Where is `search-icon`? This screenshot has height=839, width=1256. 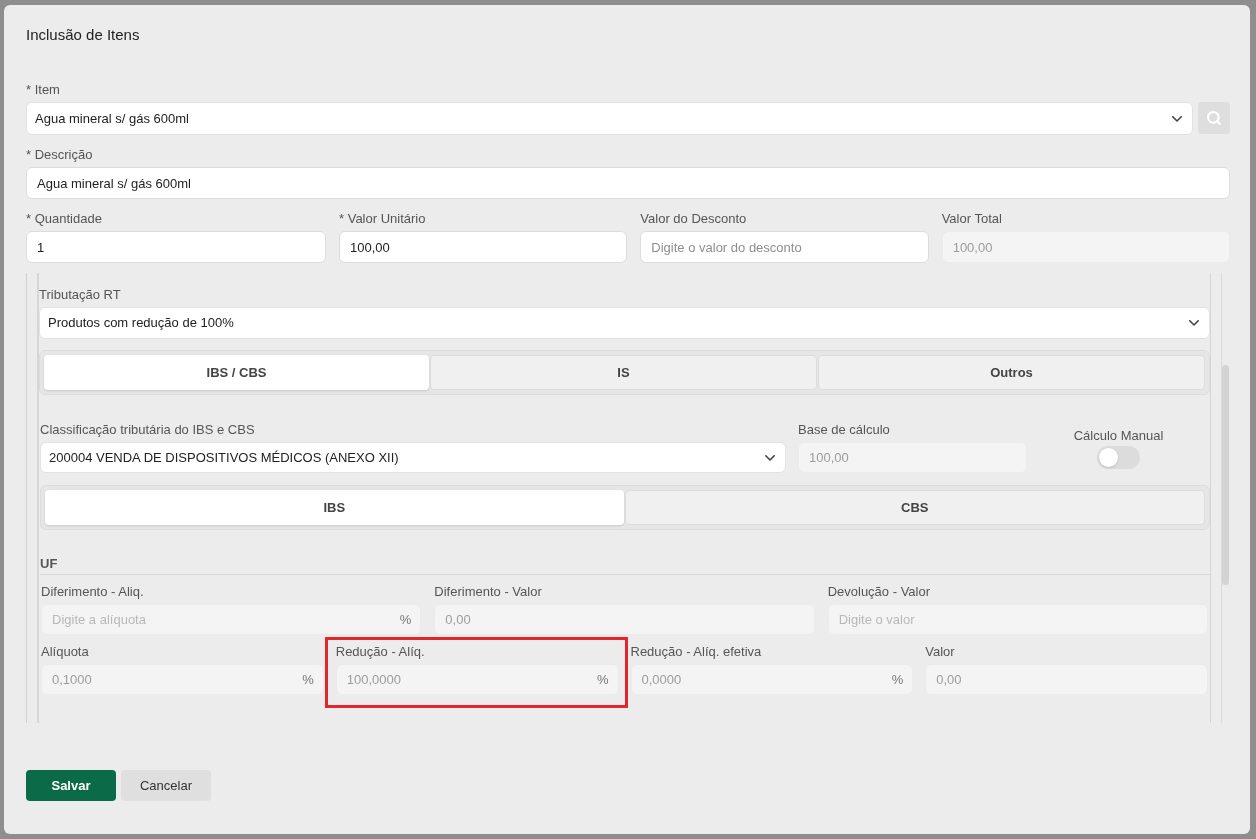
search-icon is located at coordinates (1214, 118).